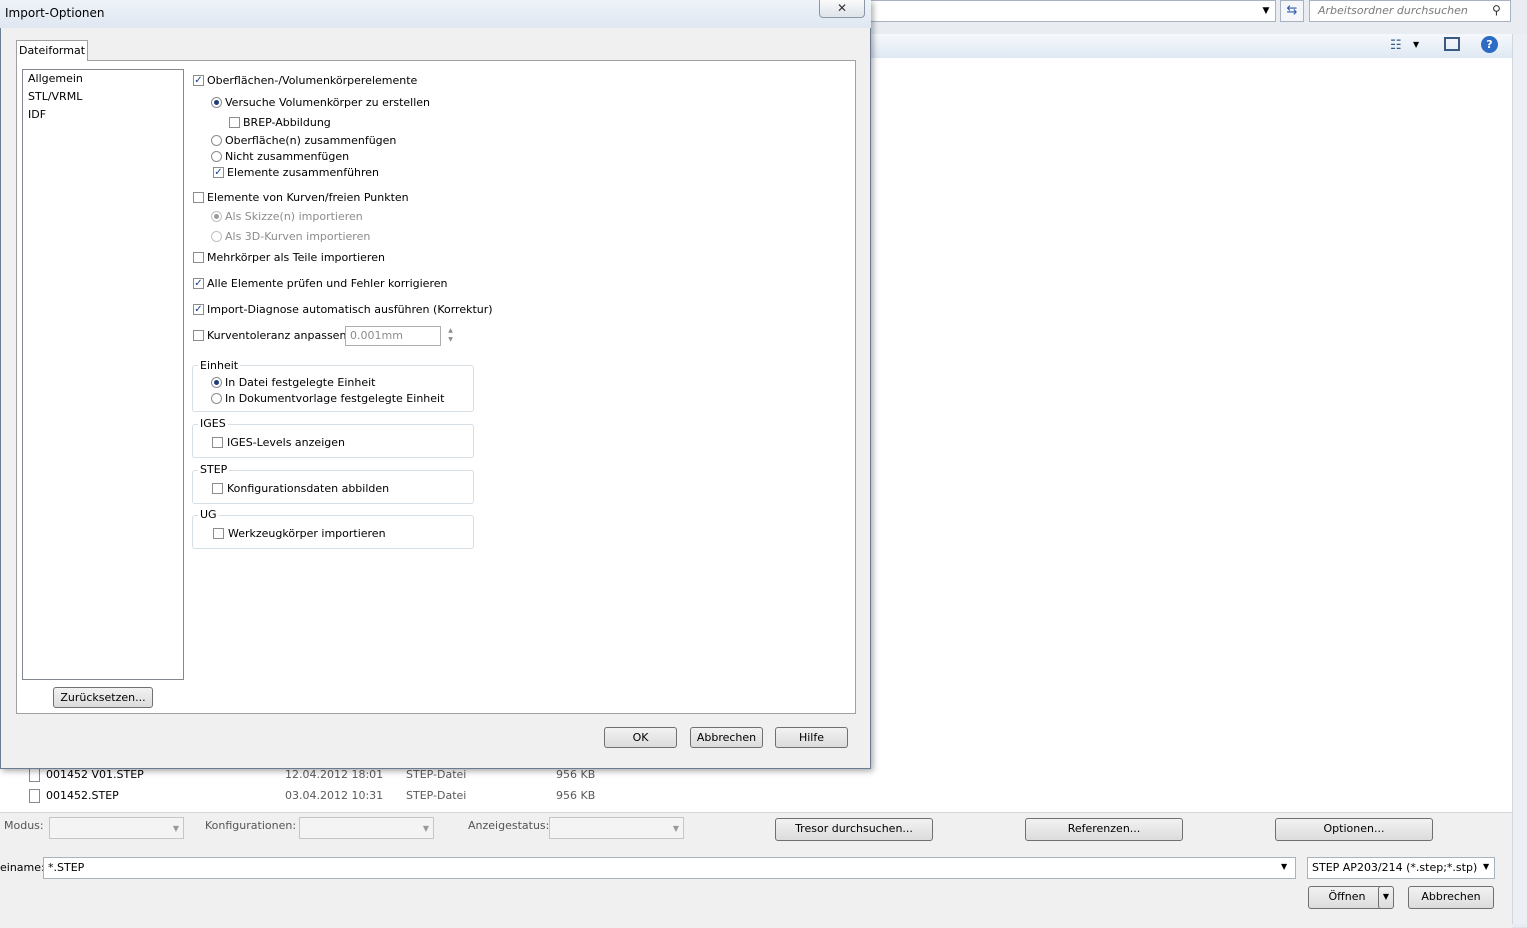 Image resolution: width=1527 pixels, height=928 pixels. I want to click on knit-surfaces-label: Oberfläche(n) zusammenfügen, so click(311, 140).